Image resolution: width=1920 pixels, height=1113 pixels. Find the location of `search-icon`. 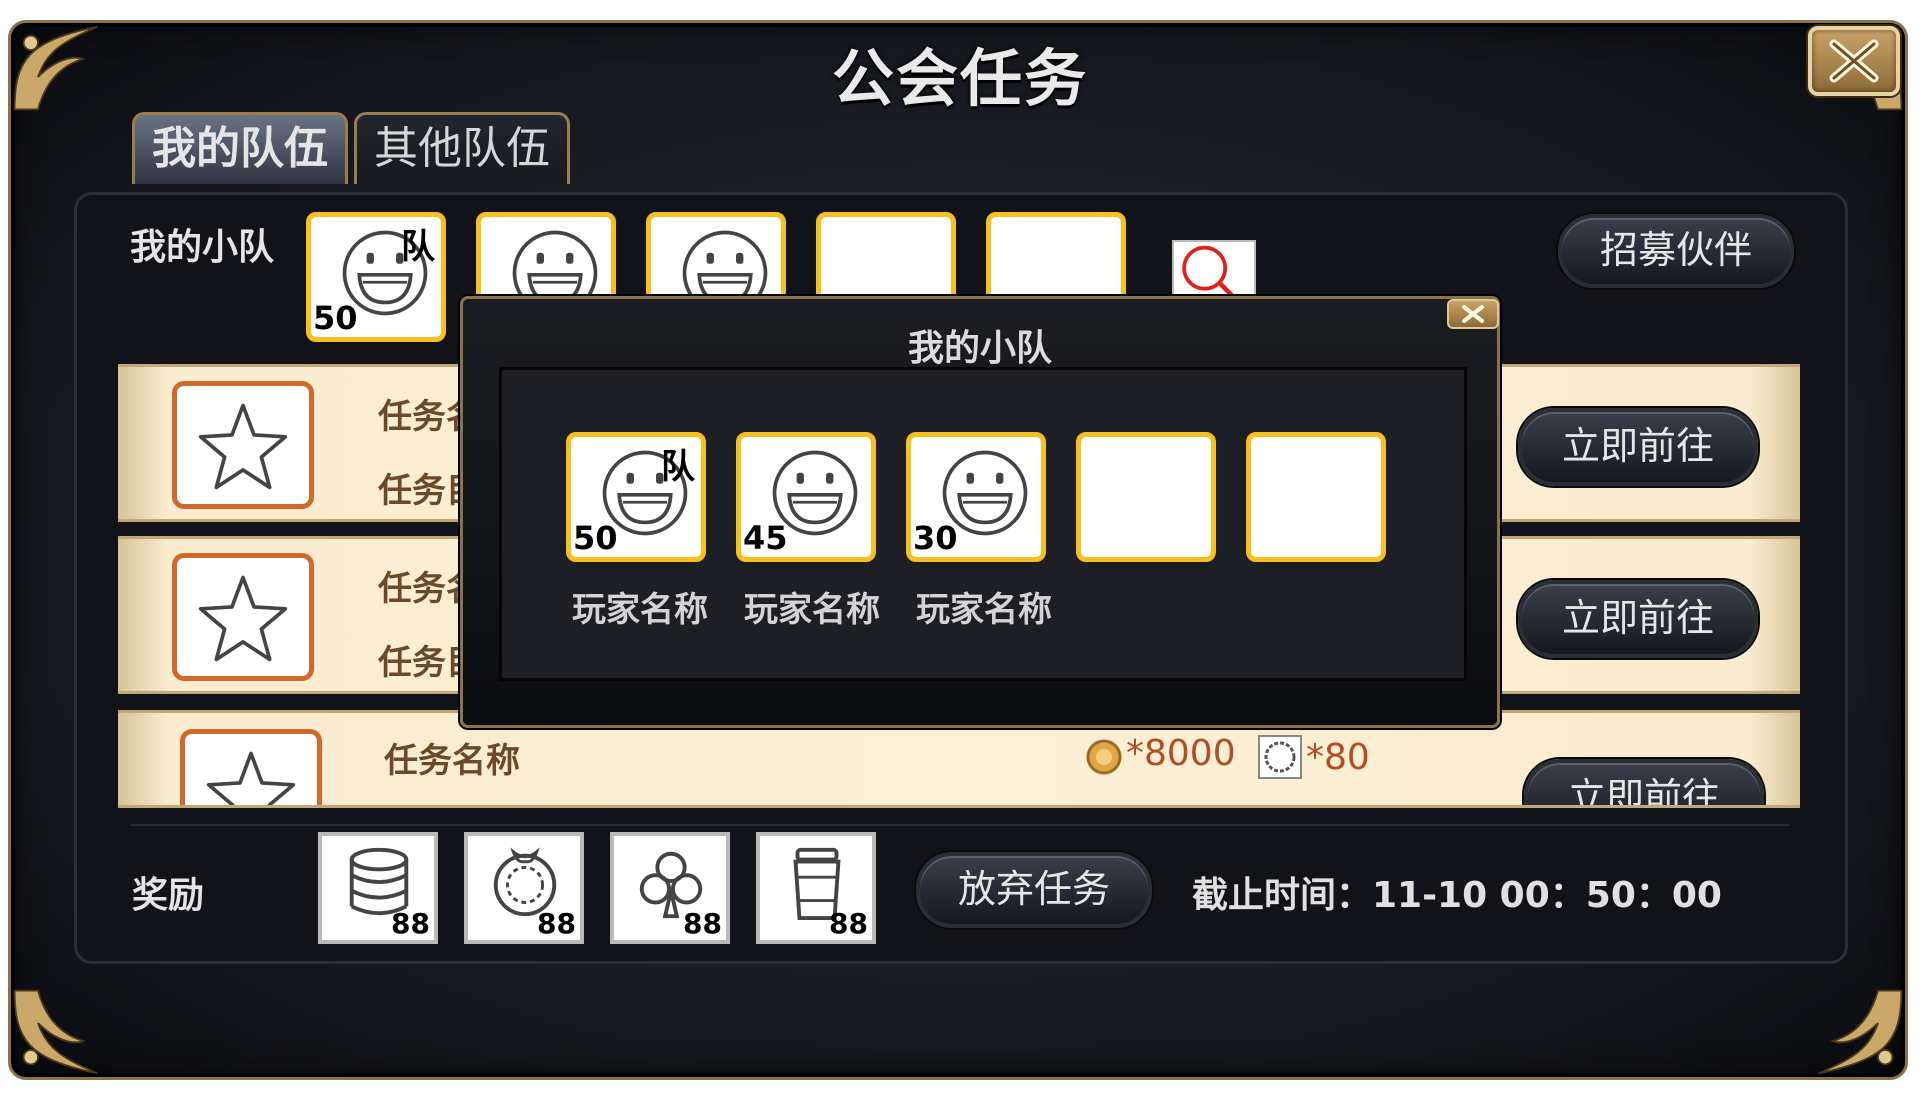

search-icon is located at coordinates (1208, 271).